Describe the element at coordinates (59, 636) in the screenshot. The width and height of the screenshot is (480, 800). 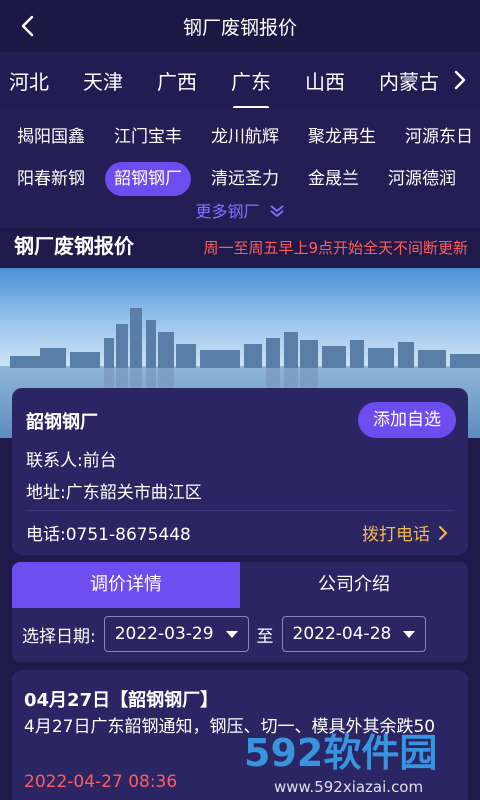
I see `date-filter-label: 选择日期:` at that location.